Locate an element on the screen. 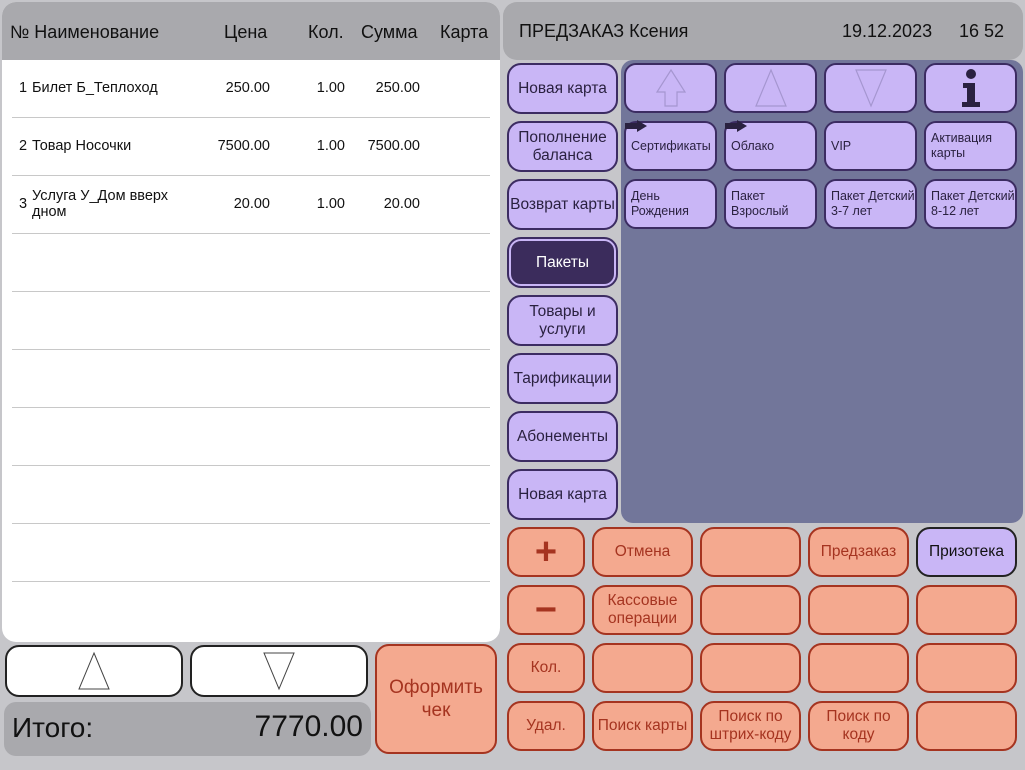 This screenshot has width=1025, height=770. table-row: 1 Билет Б_Теплоход 250.00 1.00 250.00 is located at coordinates (251, 89).